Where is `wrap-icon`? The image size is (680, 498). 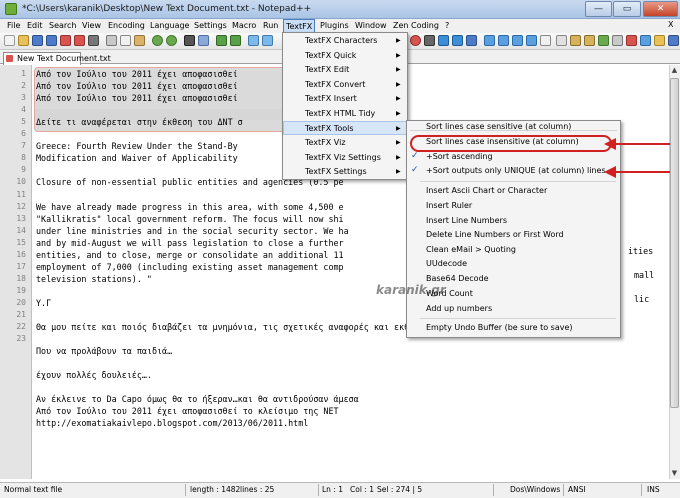
wrap-icon is located at coordinates (267, 40).